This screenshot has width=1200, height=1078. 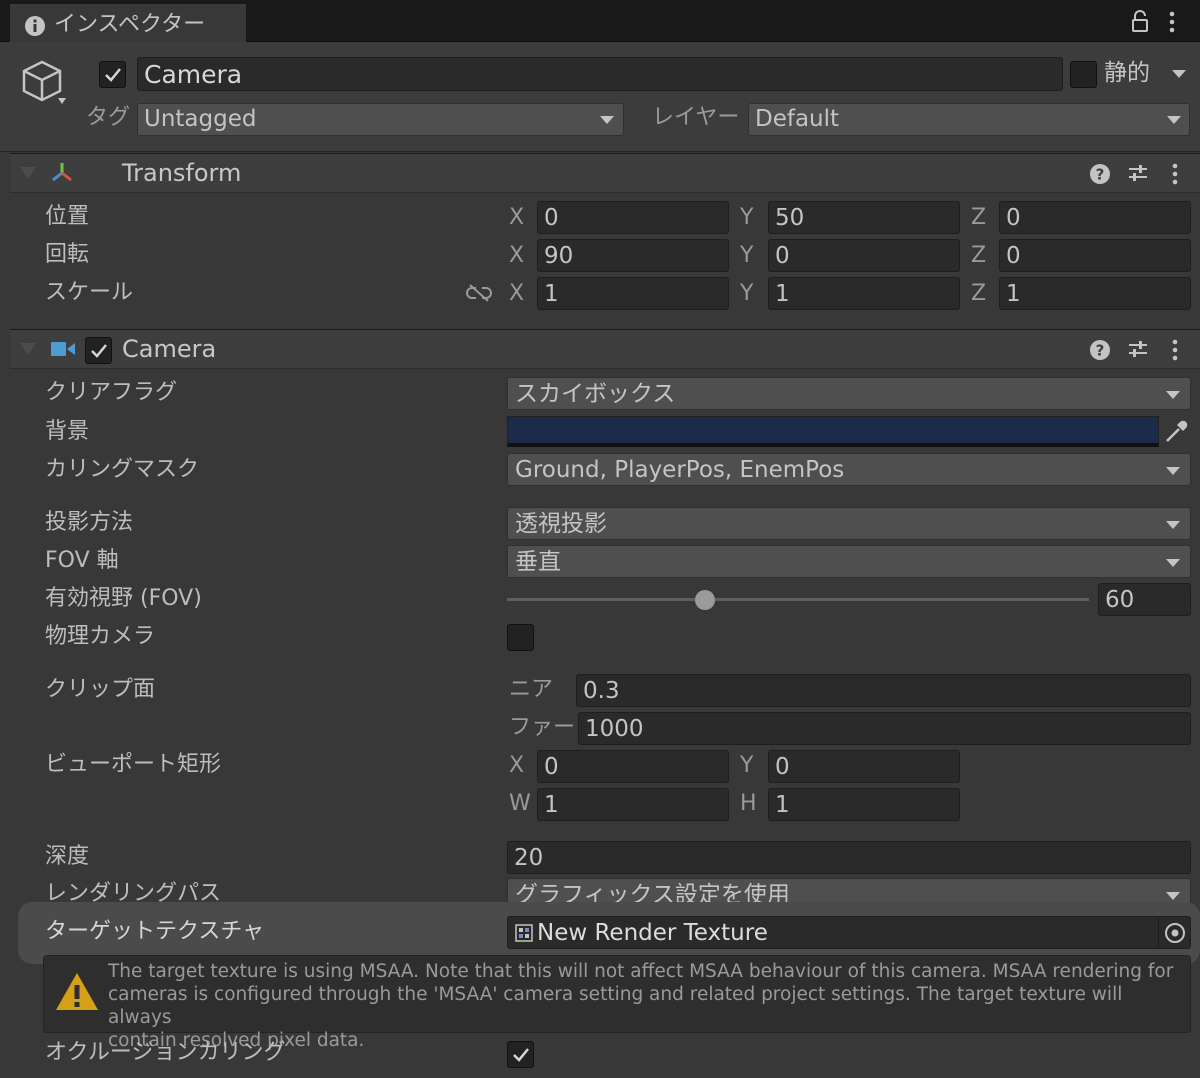 What do you see at coordinates (864, 804) in the screenshot?
I see `viewport-h-field: 1` at bounding box center [864, 804].